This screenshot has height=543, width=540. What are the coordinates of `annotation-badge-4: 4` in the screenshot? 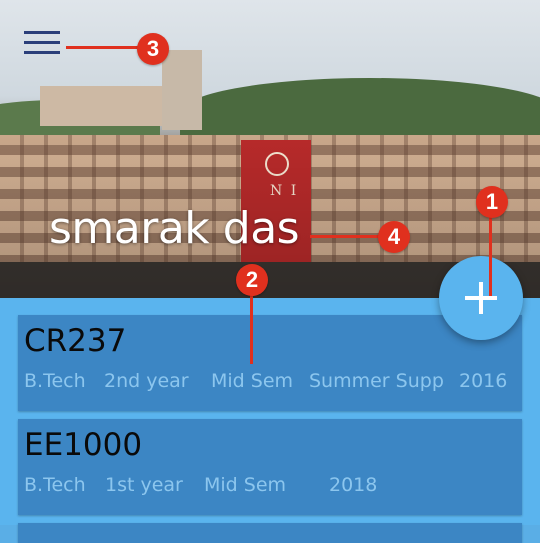 It's located at (394, 237).